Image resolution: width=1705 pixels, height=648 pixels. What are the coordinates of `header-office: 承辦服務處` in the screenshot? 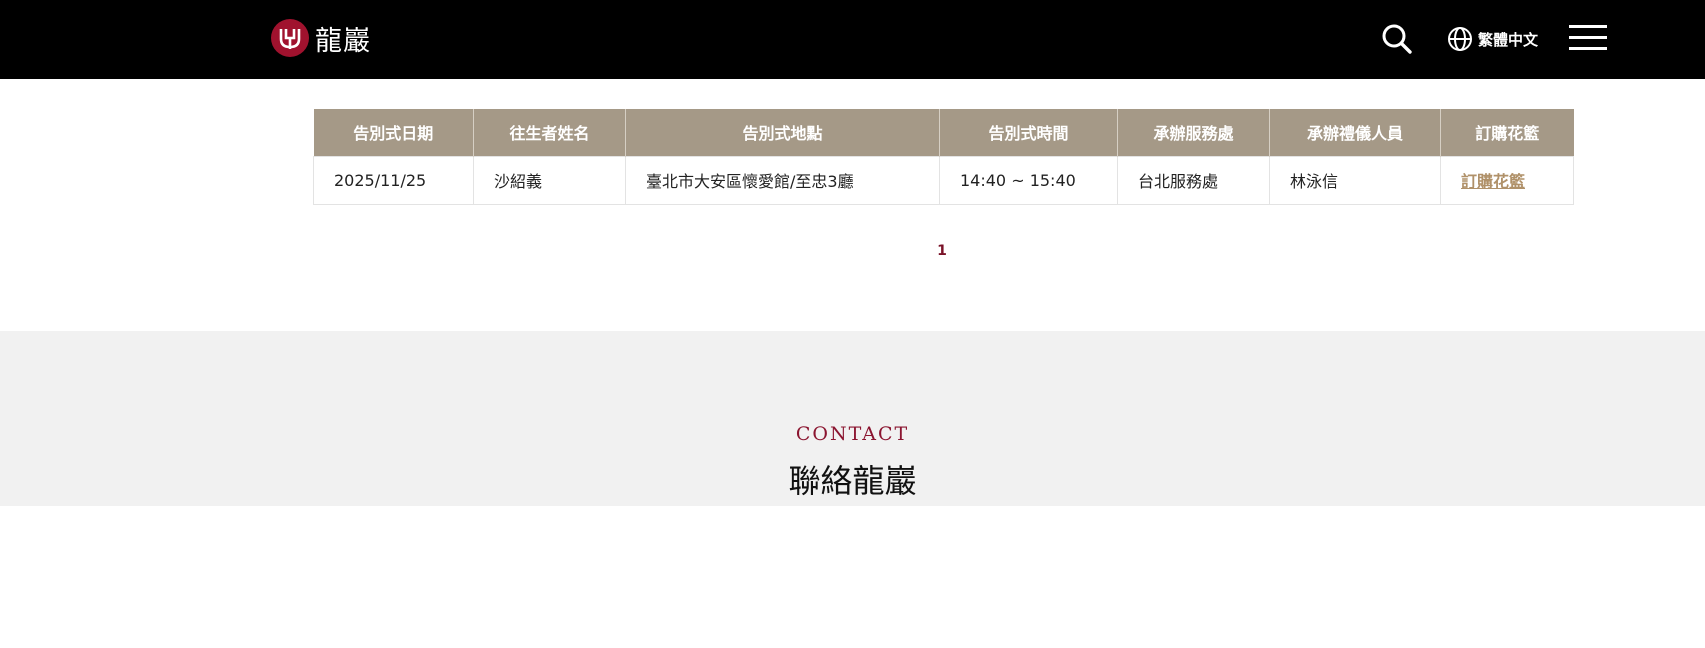 It's located at (1193, 132).